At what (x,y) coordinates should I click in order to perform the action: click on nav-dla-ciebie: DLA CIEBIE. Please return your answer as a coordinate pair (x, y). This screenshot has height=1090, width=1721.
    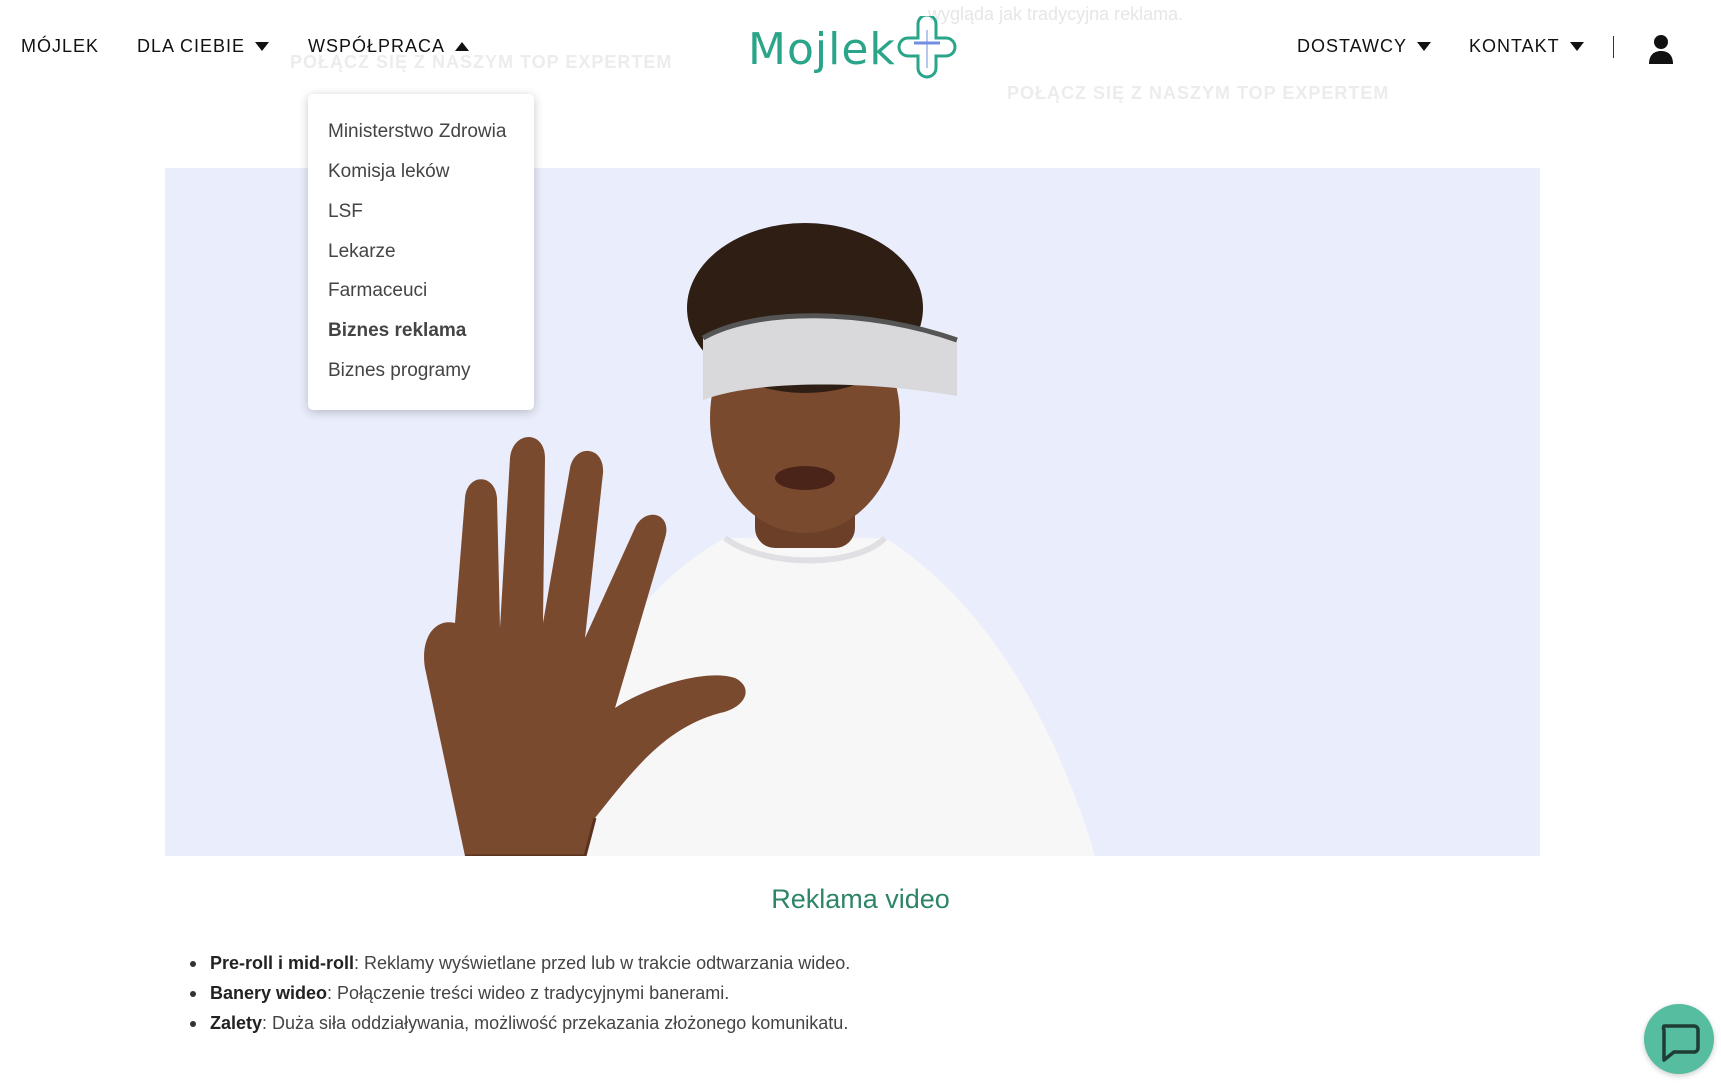
    Looking at the image, I should click on (203, 46).